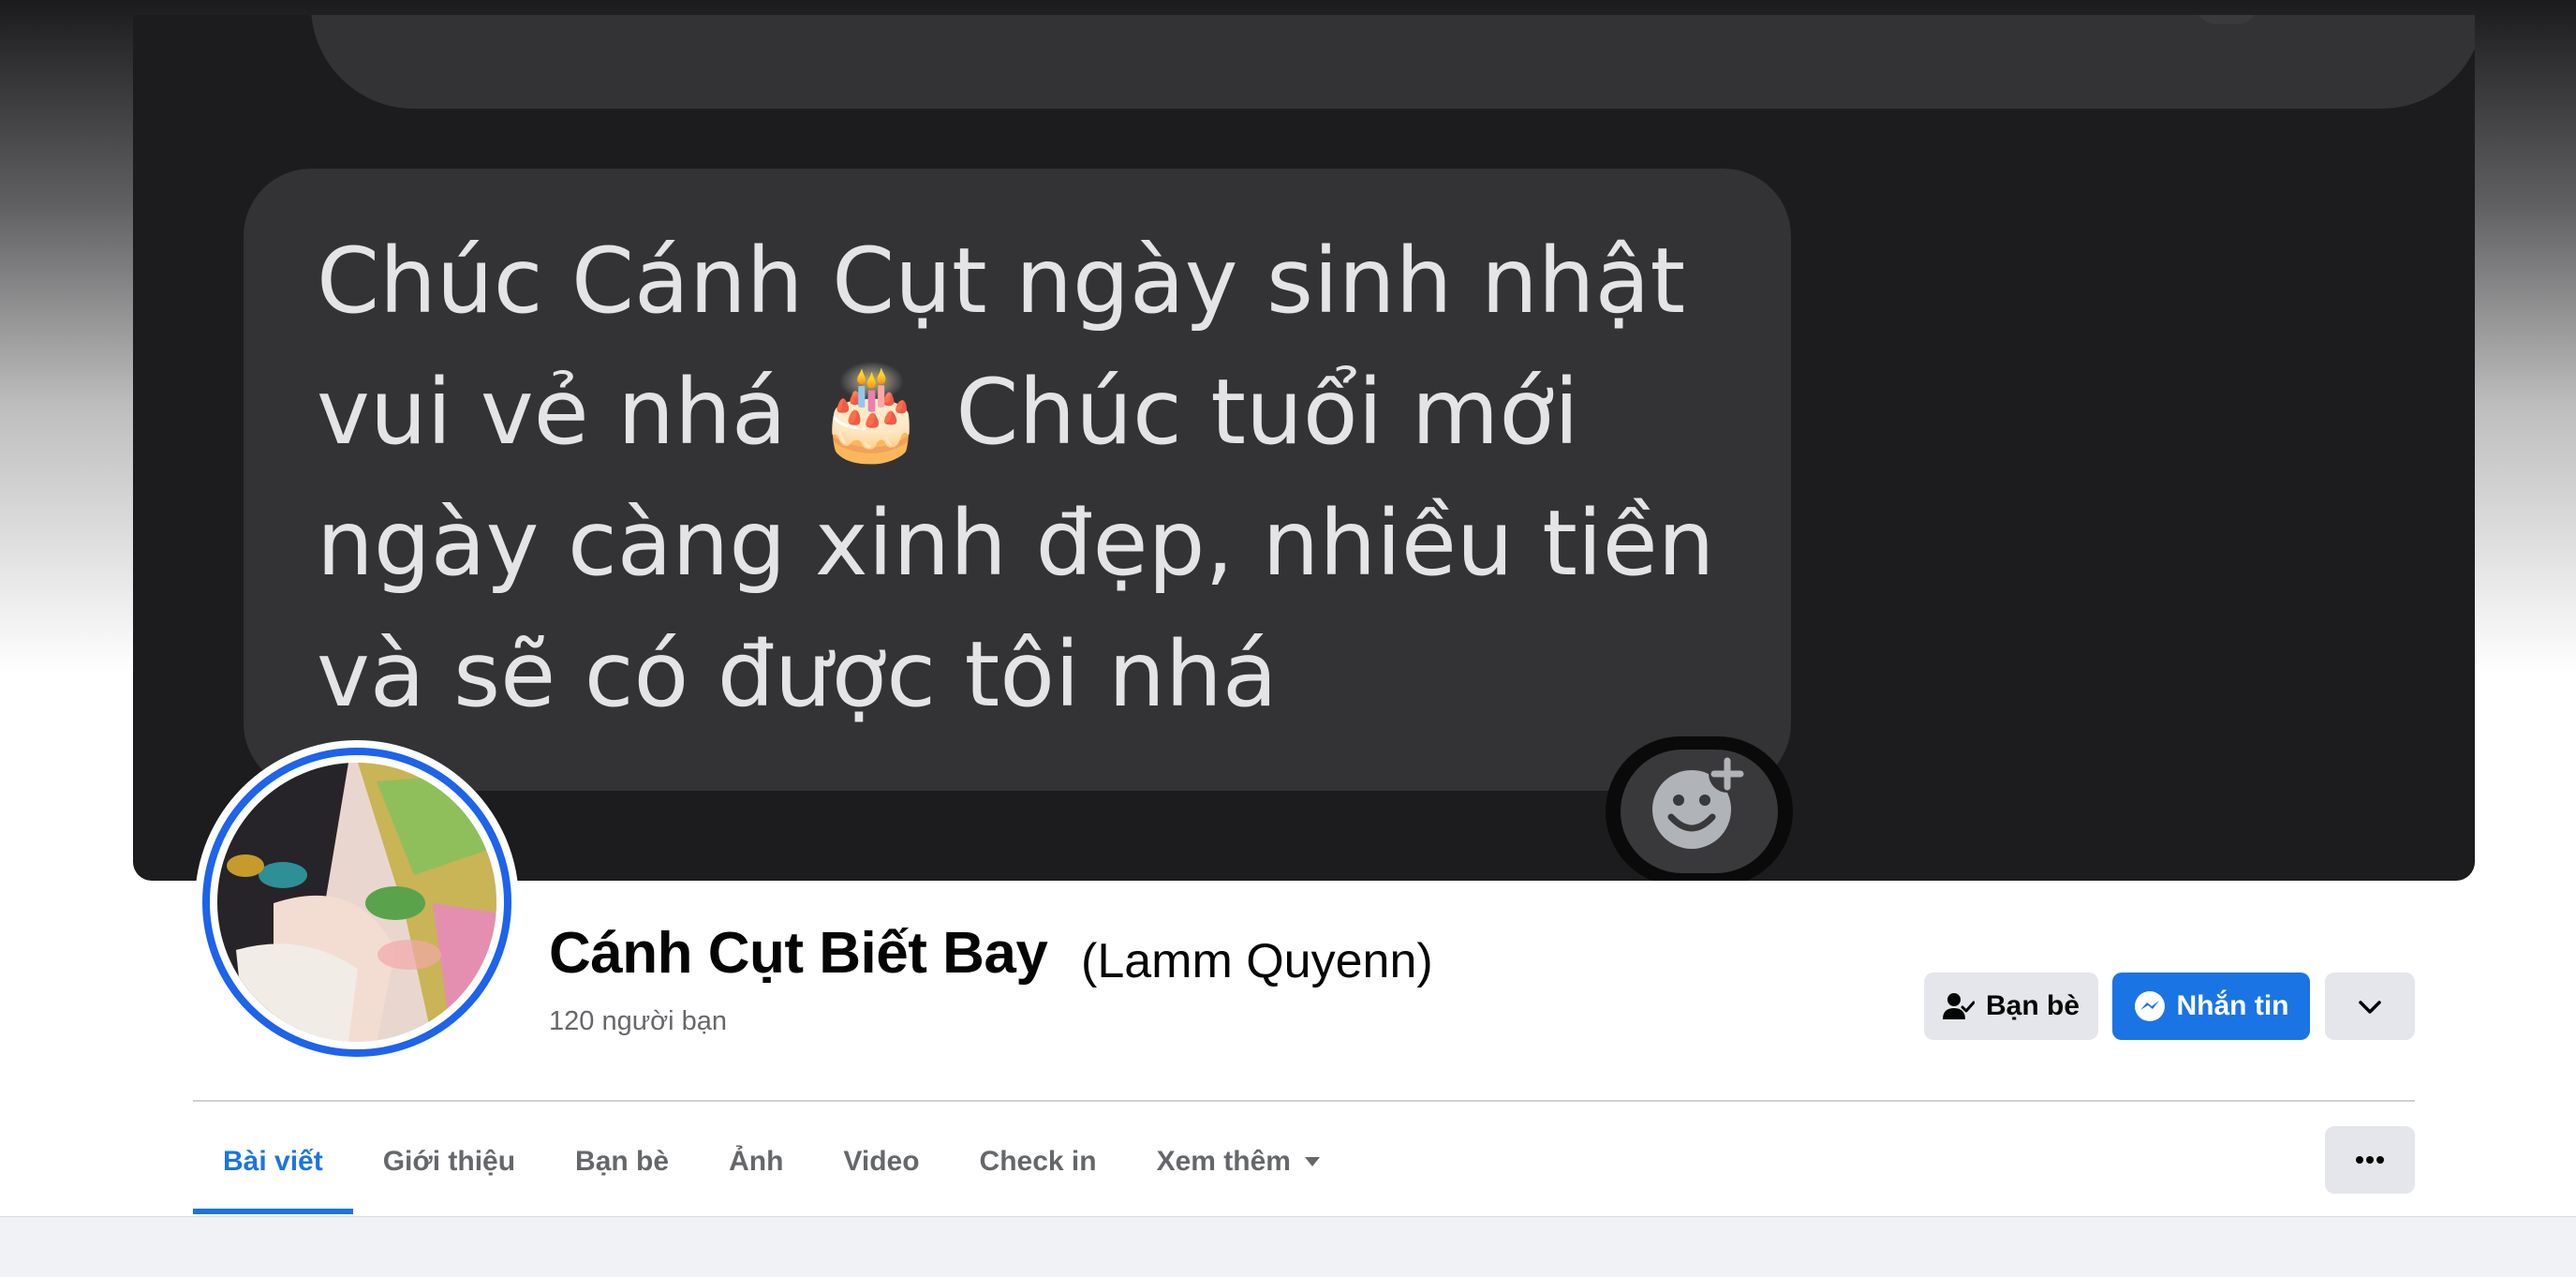  I want to click on tabs-more-options-button, so click(2370, 1160).